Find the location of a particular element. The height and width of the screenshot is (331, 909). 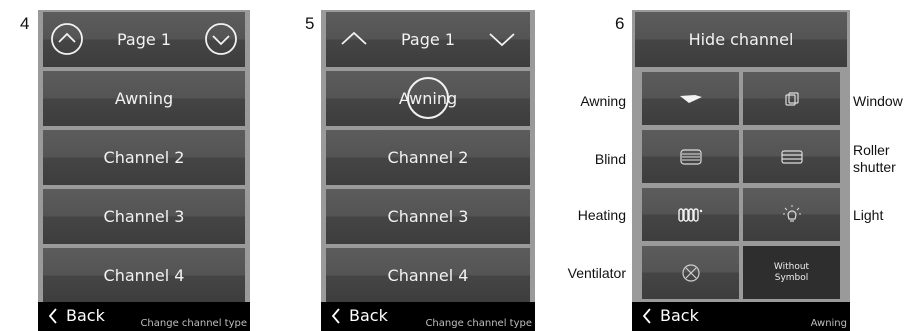

ventilator-icon is located at coordinates (690, 272).